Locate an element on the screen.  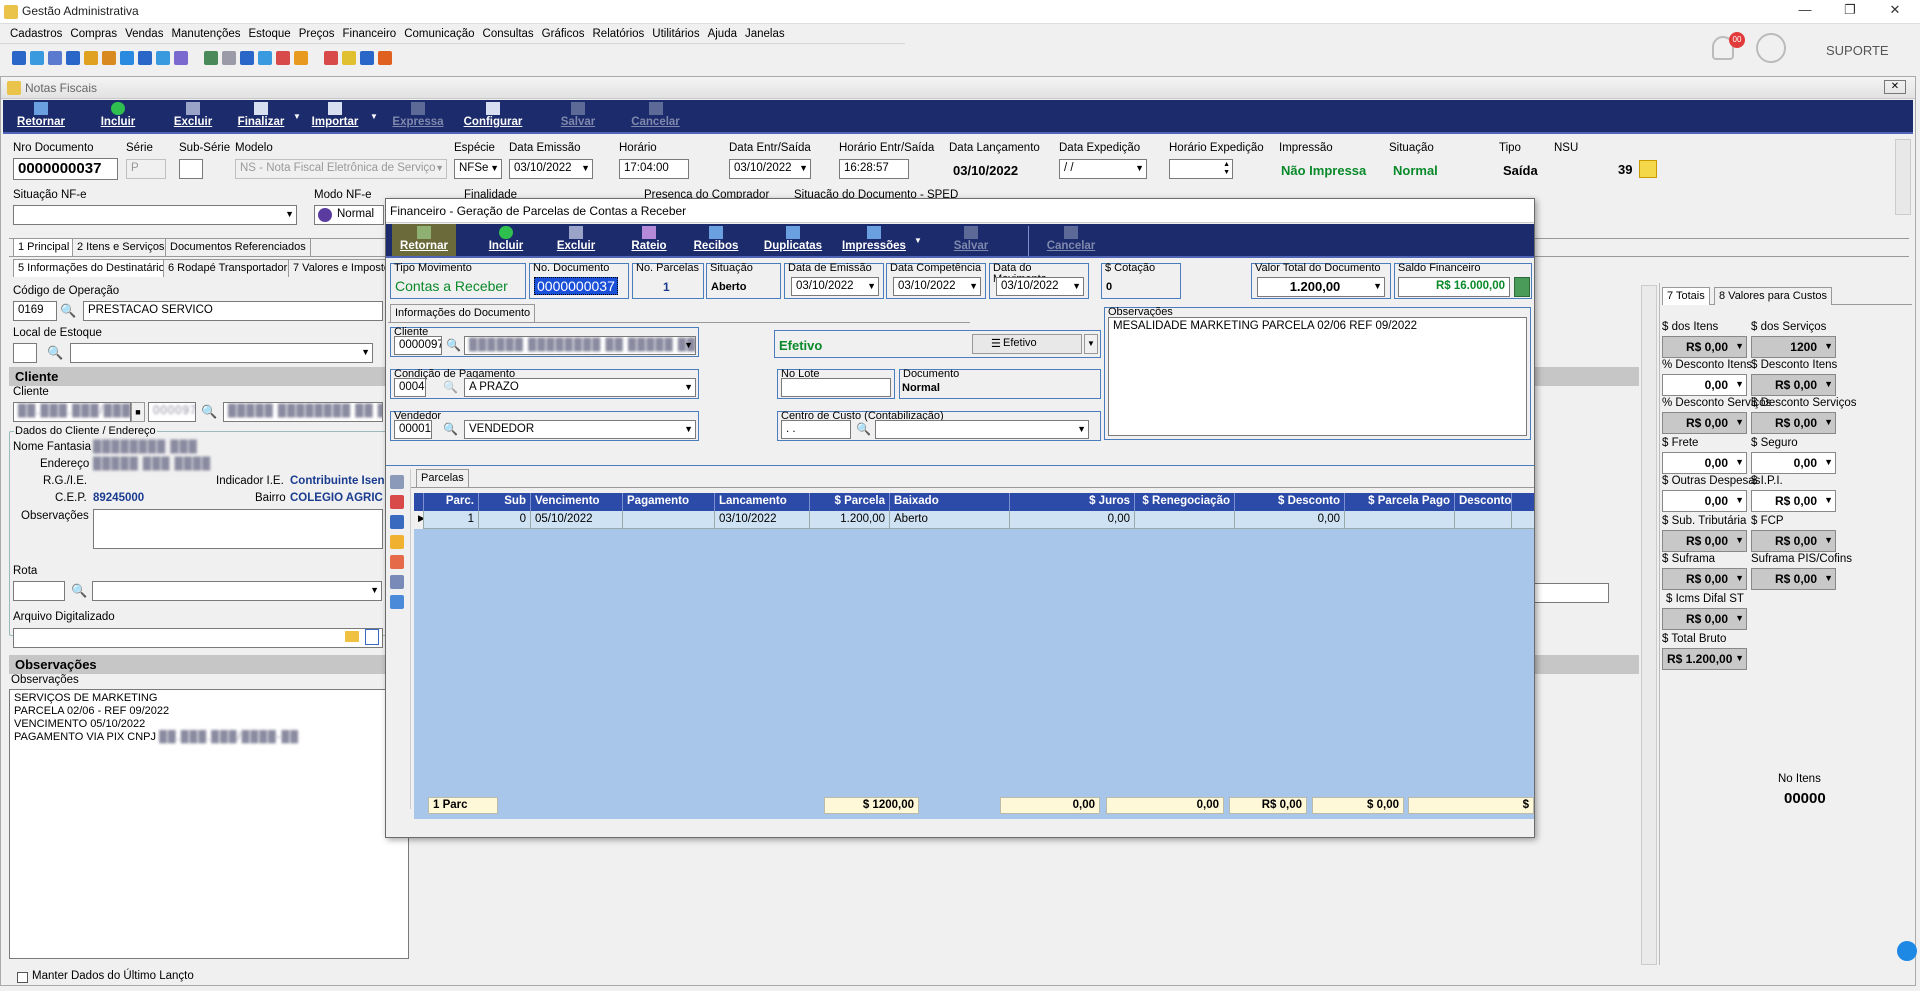
tab-parcelas: Parcelas is located at coordinates (442, 478).